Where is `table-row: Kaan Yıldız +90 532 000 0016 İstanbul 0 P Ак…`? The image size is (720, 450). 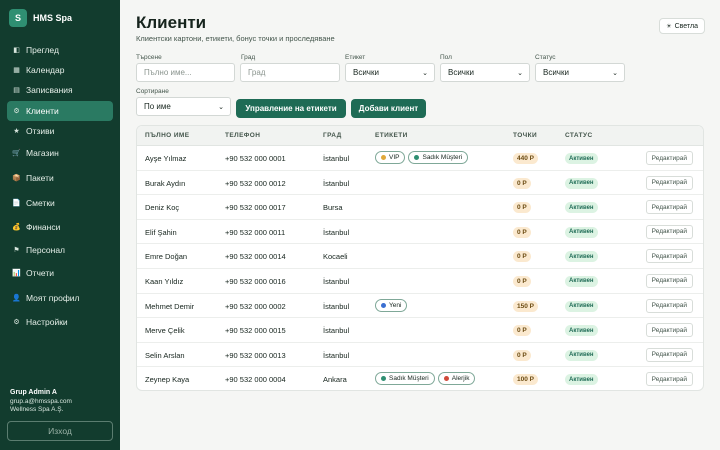
table-row: Kaan Yıldız +90 532 000 0016 İstanbul 0 P Ак… is located at coordinates (420, 281).